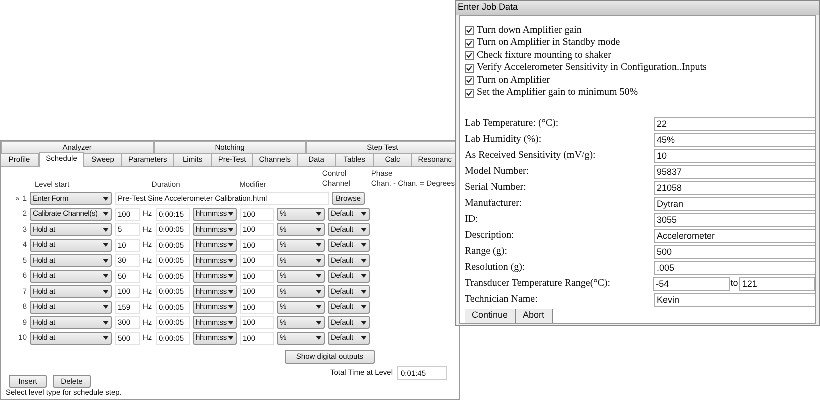  What do you see at coordinates (548, 43) in the screenshot?
I see `checklist-item: Turn on Amplifier in Standby mode` at bounding box center [548, 43].